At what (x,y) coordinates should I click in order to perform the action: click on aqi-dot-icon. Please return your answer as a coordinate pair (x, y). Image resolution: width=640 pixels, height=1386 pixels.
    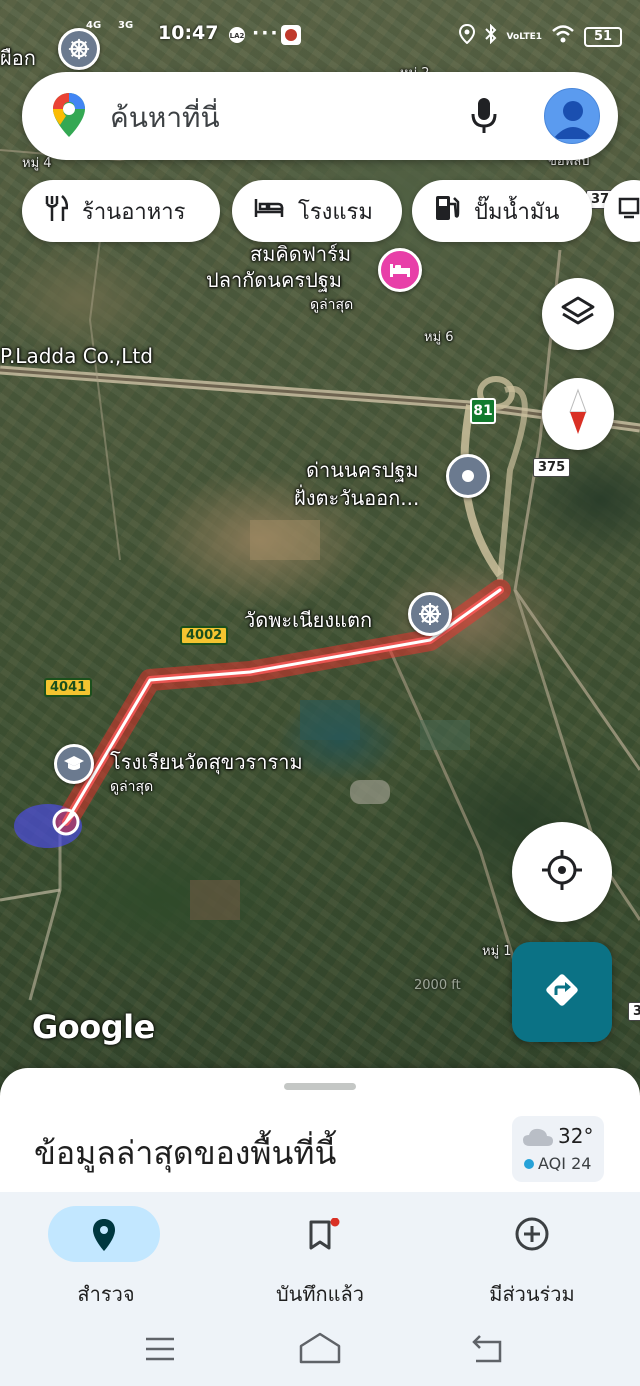
    Looking at the image, I should click on (529, 1164).